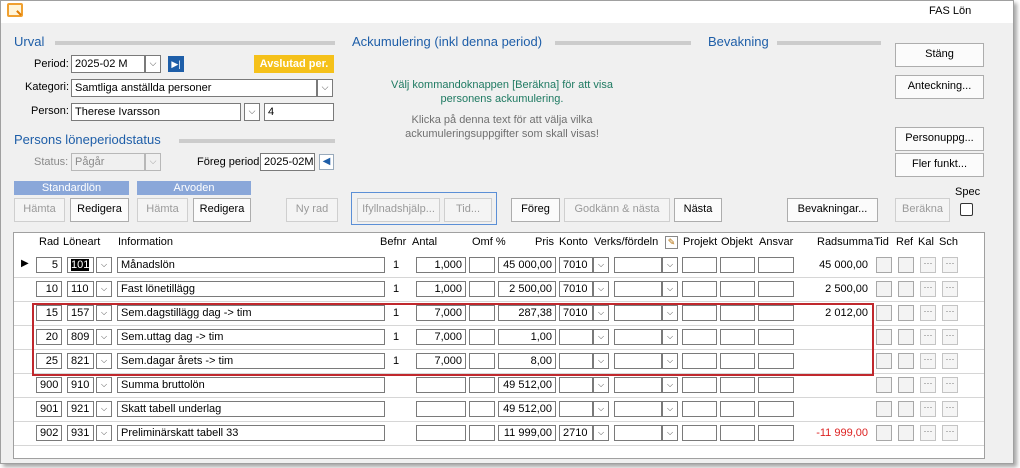  I want to click on hamta-arvoden-button: Hämta, so click(162, 210).